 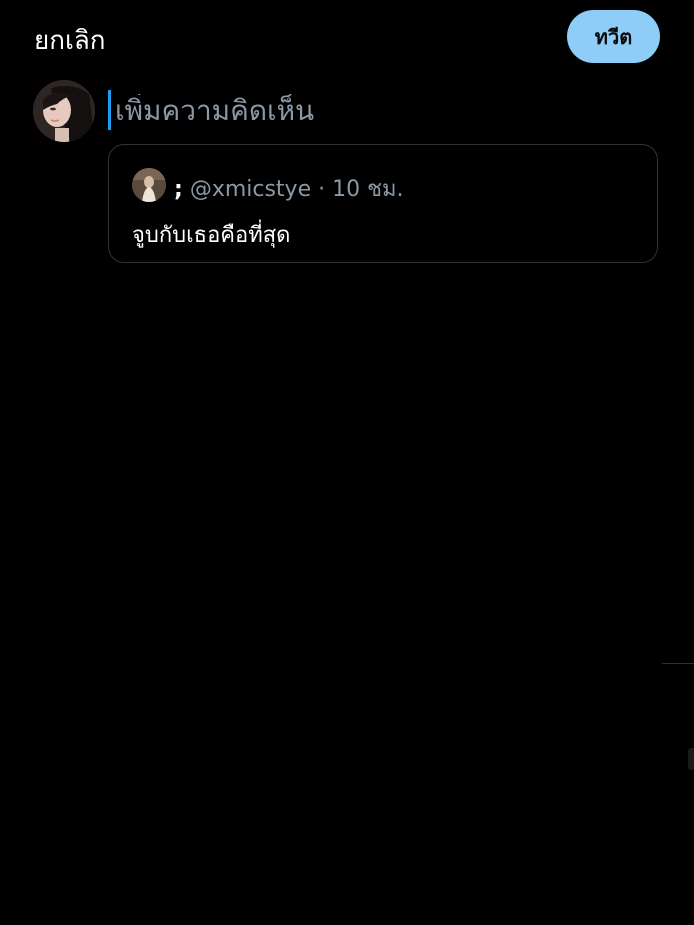 I want to click on quoted-tweet-meta: ; @xmicstye · 10 ชม., so click(x=289, y=188).